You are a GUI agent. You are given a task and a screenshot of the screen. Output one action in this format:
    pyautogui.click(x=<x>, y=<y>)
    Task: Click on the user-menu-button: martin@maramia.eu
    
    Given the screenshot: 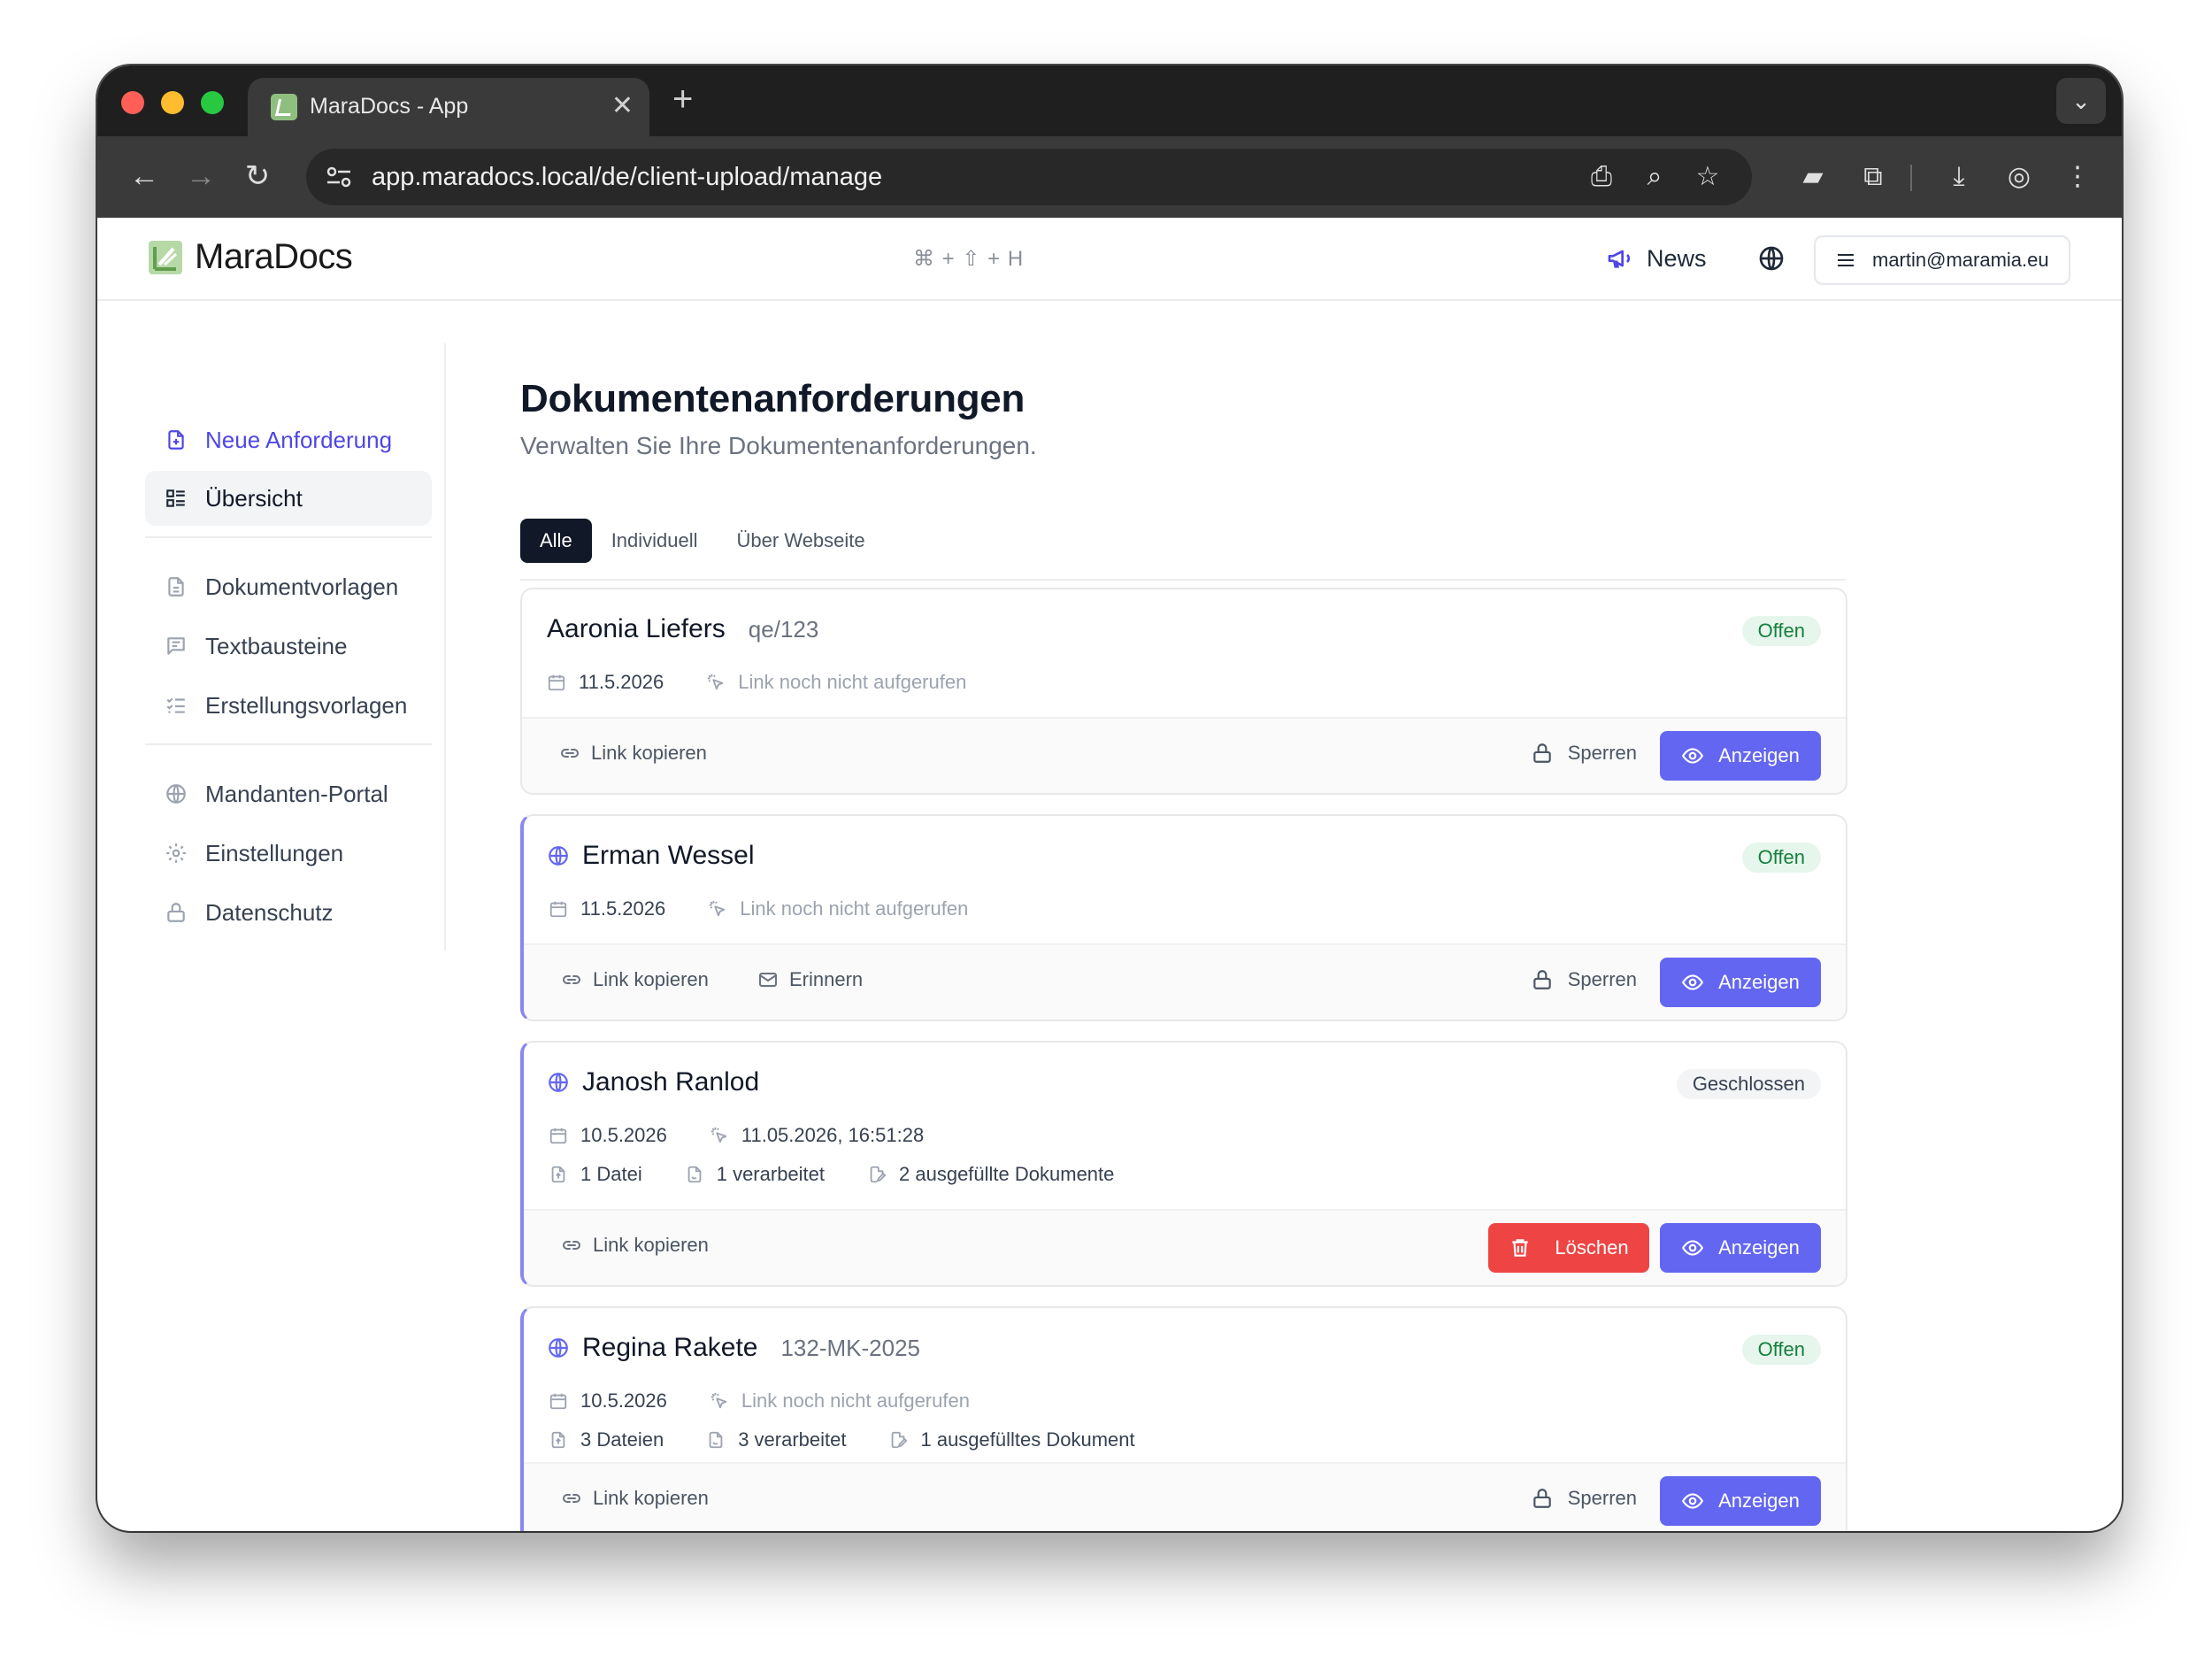 What is the action you would take?
    pyautogui.click(x=1942, y=260)
    